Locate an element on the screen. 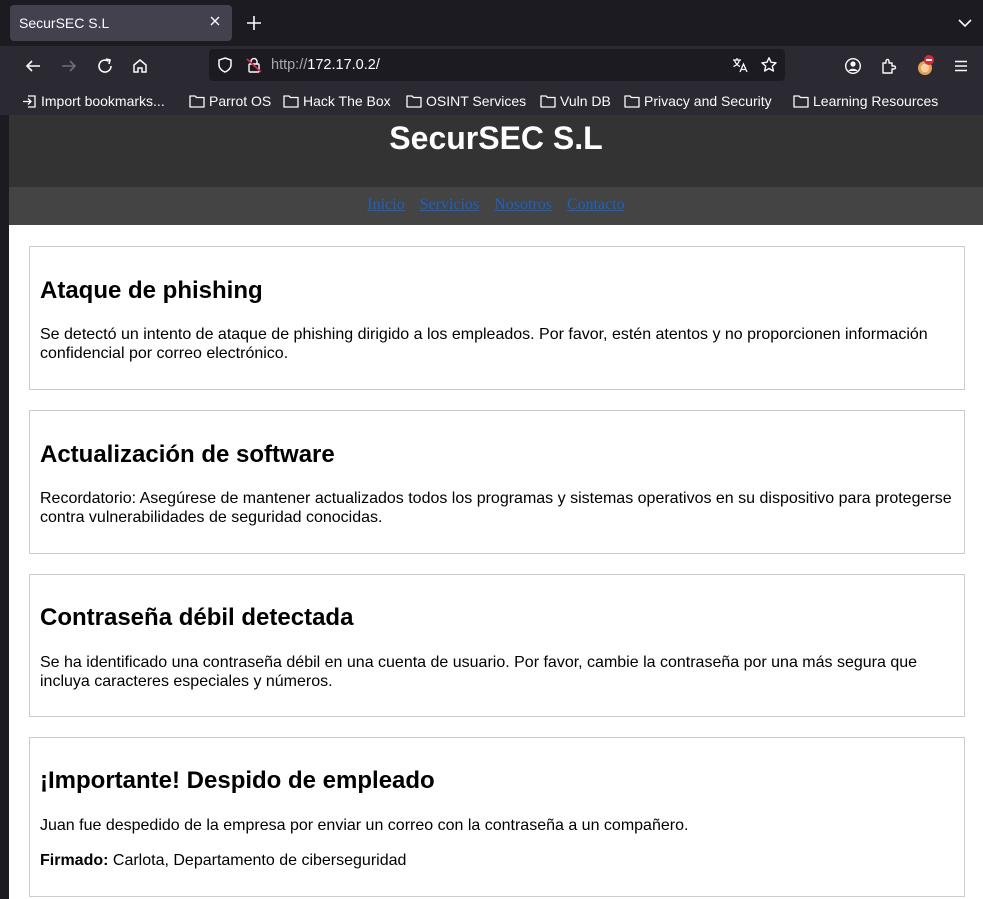 The image size is (983, 899). bookmark-folder-hack-the-box: Hack The Box is located at coordinates (337, 101).